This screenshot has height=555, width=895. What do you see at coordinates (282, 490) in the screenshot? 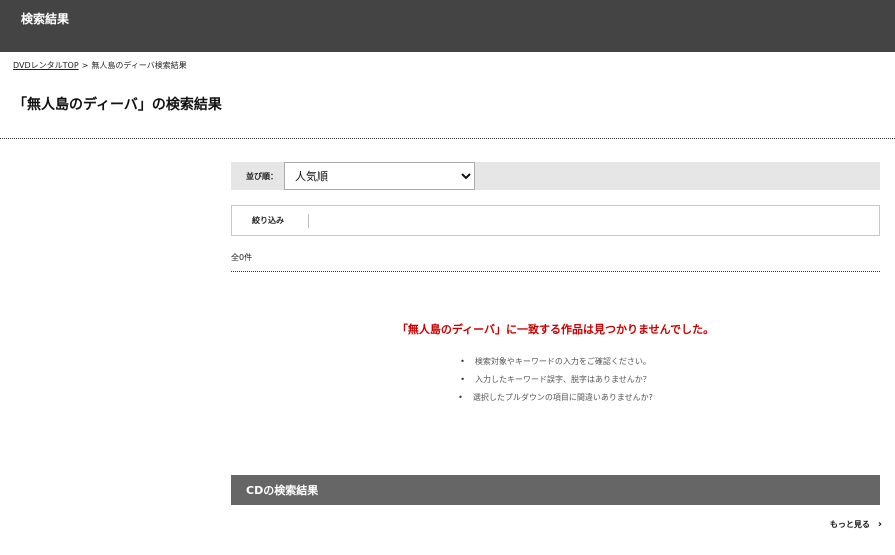
I see `cd-section-title: CDの検索結果` at bounding box center [282, 490].